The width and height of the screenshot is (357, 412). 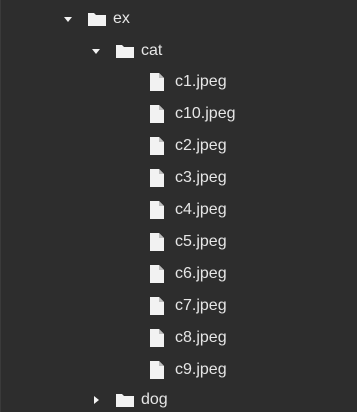 I want to click on tree-file: c4.jpeg, so click(x=188, y=210).